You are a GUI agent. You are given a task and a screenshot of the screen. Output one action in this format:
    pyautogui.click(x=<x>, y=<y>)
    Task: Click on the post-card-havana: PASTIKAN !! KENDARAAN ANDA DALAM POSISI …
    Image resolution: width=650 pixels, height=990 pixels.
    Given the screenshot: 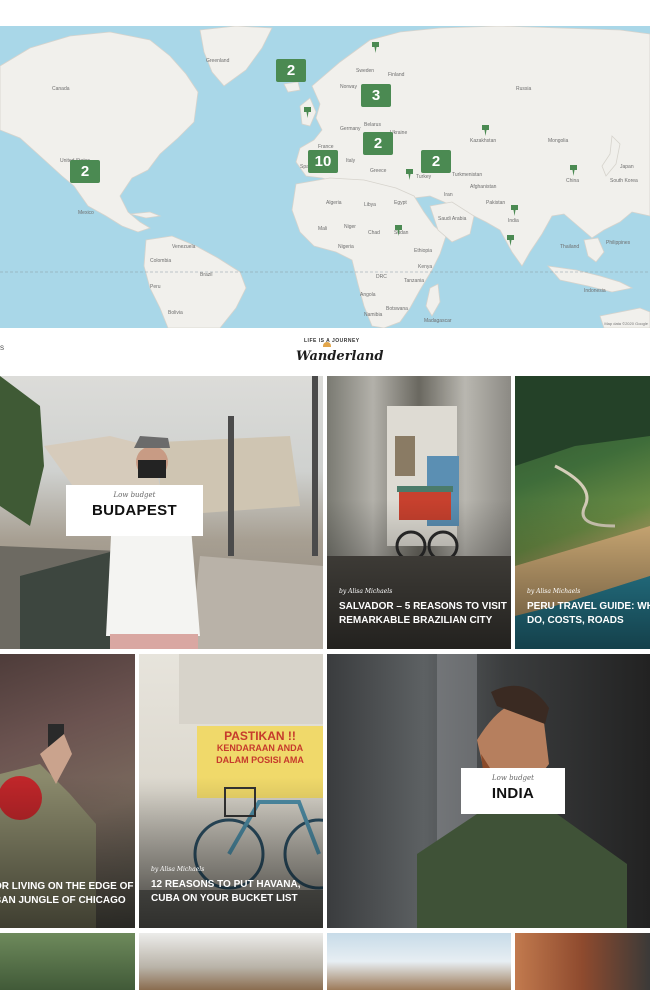 What is the action you would take?
    pyautogui.click(x=231, y=791)
    